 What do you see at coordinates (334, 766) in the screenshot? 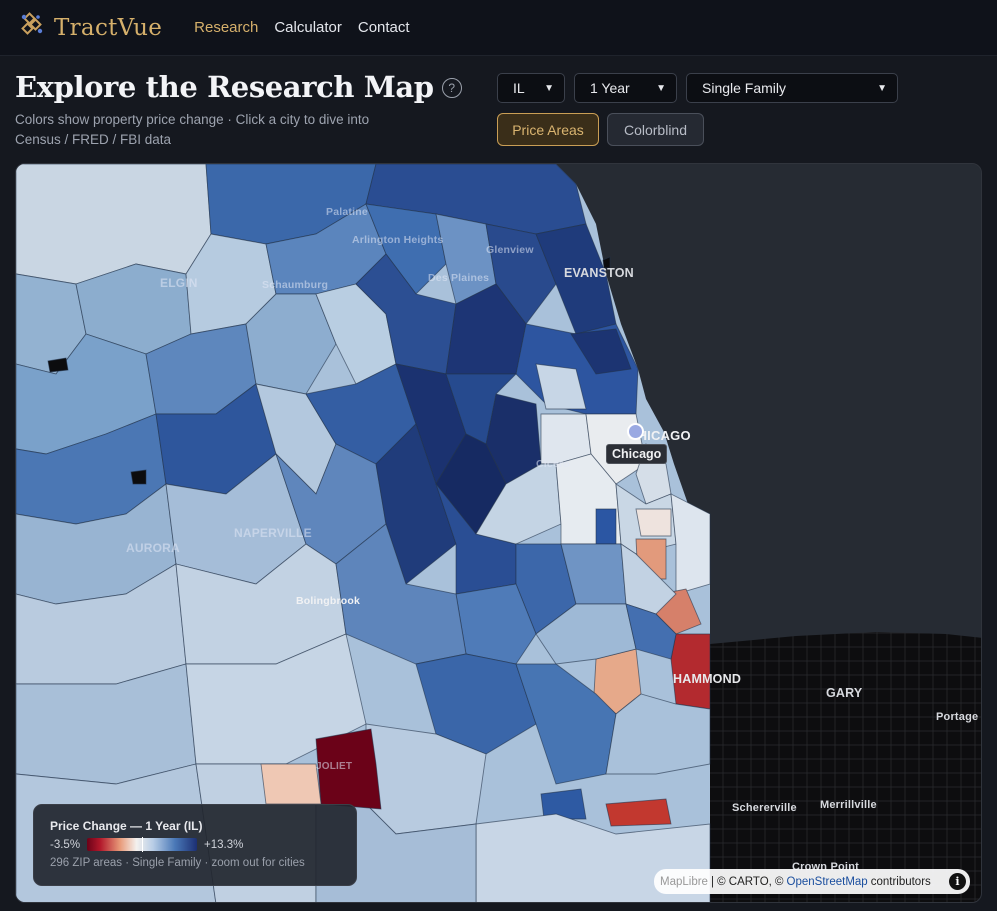
I see `map-label-joliet: JOLIET` at bounding box center [334, 766].